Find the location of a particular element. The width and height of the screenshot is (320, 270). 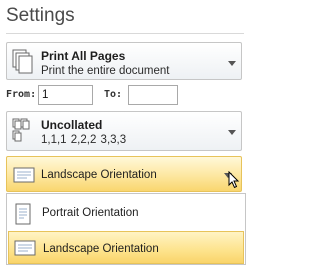

orientation-dropdown: Landscape Orientation is located at coordinates (124, 174).